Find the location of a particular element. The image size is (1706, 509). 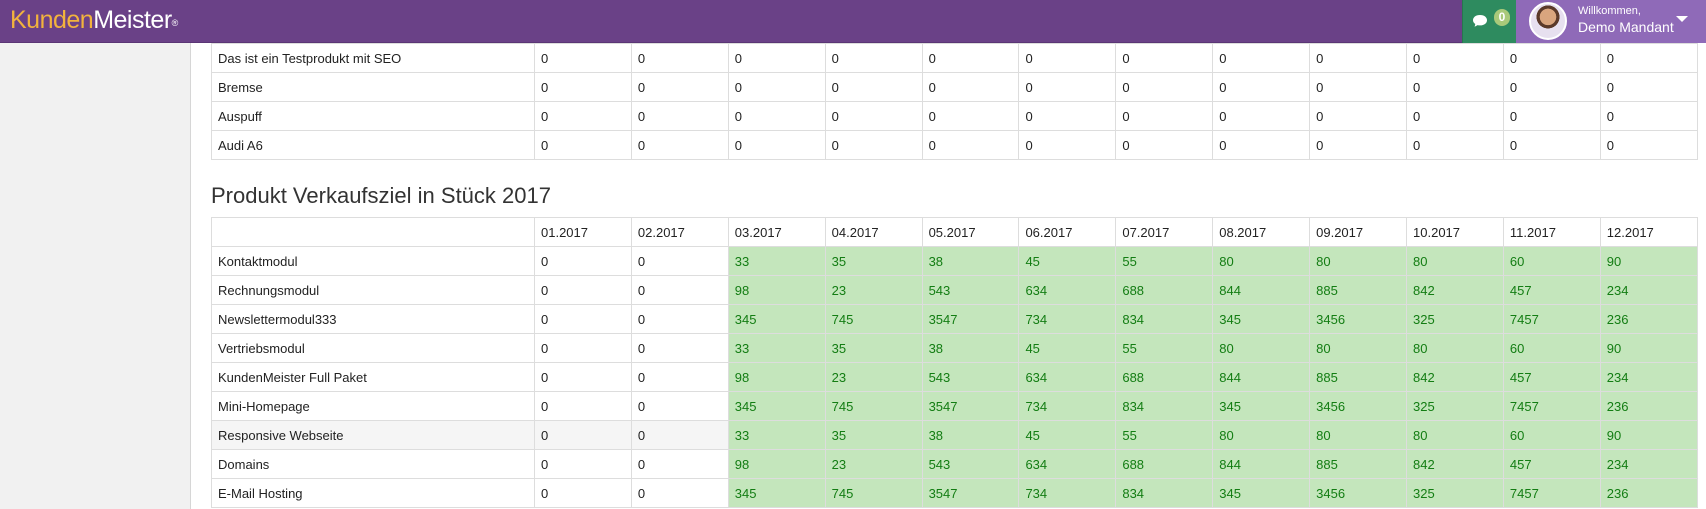

month-header-cell: 07.2017 is located at coordinates (1164, 232).